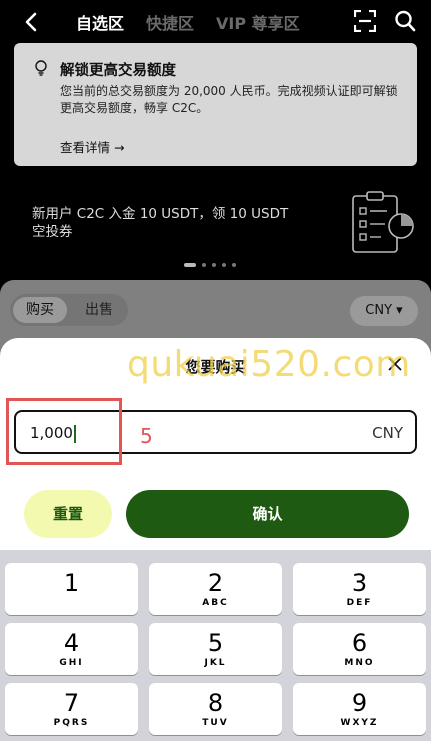  I want to click on key-digit: 6, so click(359, 643).